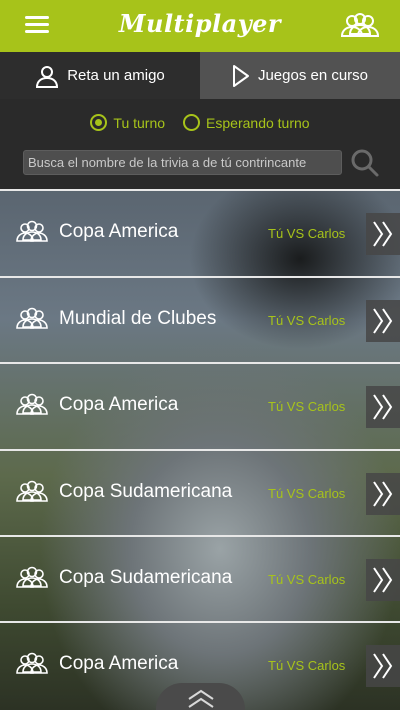 This screenshot has height=710, width=400. What do you see at coordinates (240, 75) in the screenshot?
I see `play-icon` at bounding box center [240, 75].